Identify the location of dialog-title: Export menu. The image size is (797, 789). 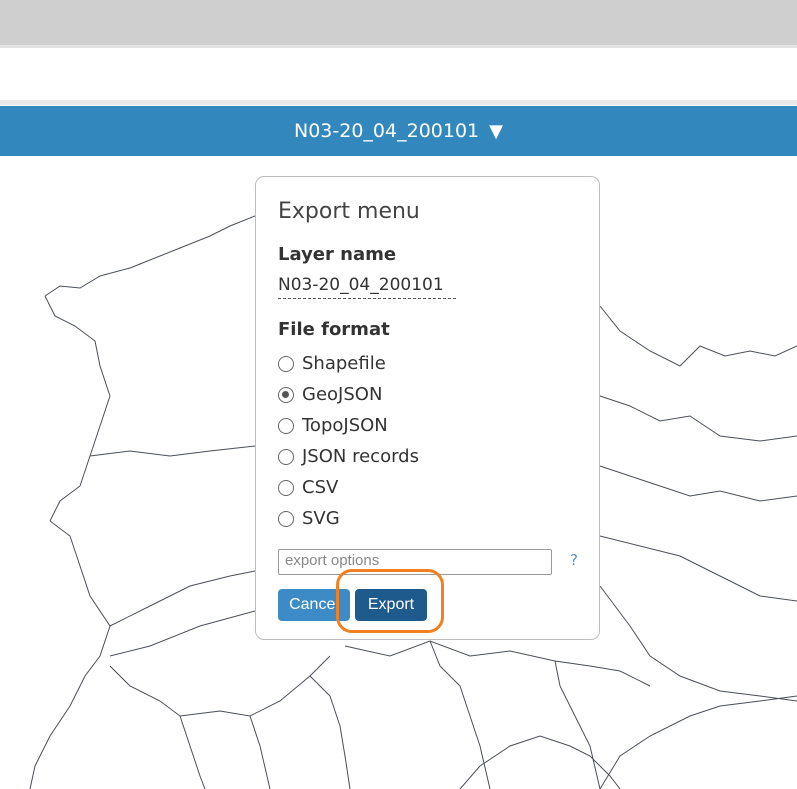
(349, 211).